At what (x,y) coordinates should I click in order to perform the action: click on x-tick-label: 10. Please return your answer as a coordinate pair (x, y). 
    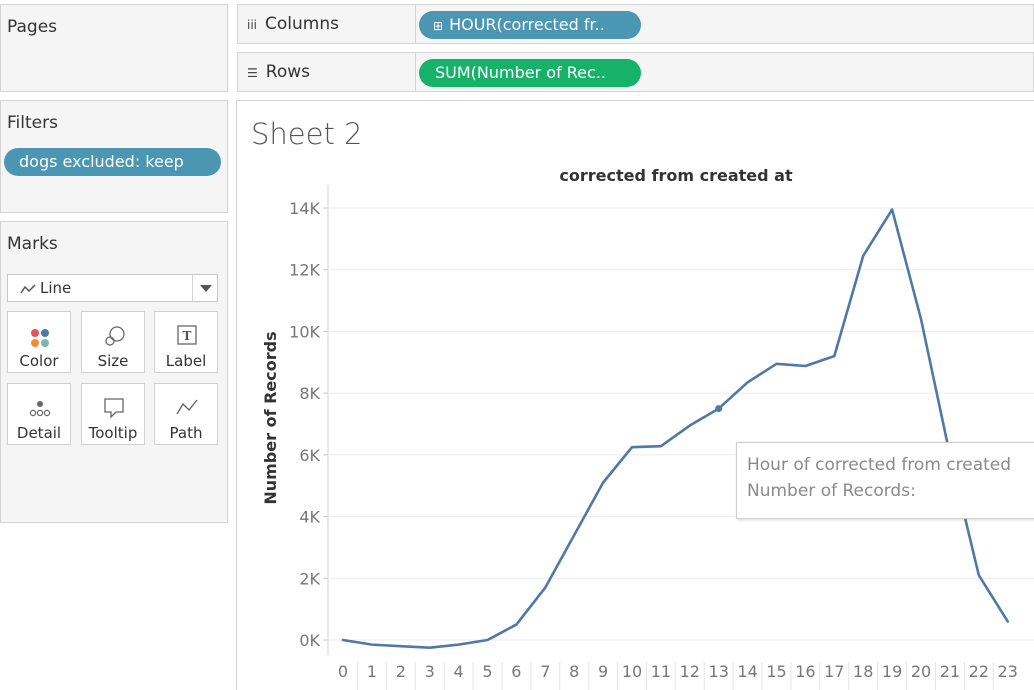
    Looking at the image, I should click on (632, 671).